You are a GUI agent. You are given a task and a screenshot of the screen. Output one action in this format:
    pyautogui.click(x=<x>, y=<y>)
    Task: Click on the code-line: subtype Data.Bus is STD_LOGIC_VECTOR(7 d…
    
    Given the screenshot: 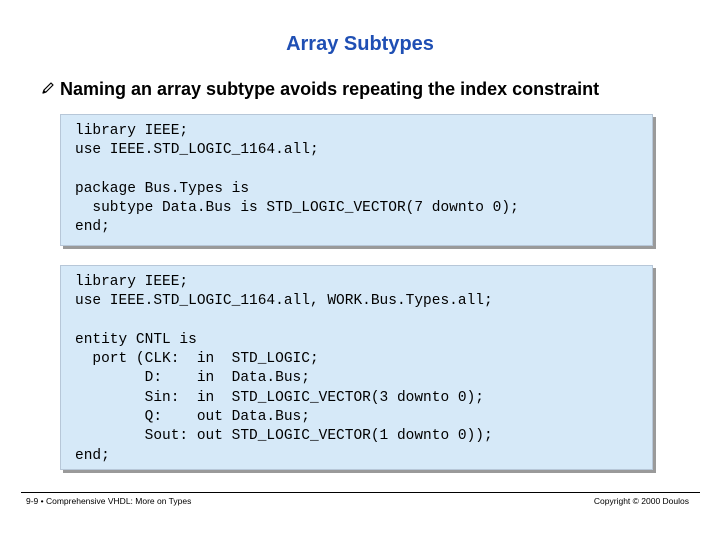 What is the action you would take?
    pyautogui.click(x=297, y=208)
    